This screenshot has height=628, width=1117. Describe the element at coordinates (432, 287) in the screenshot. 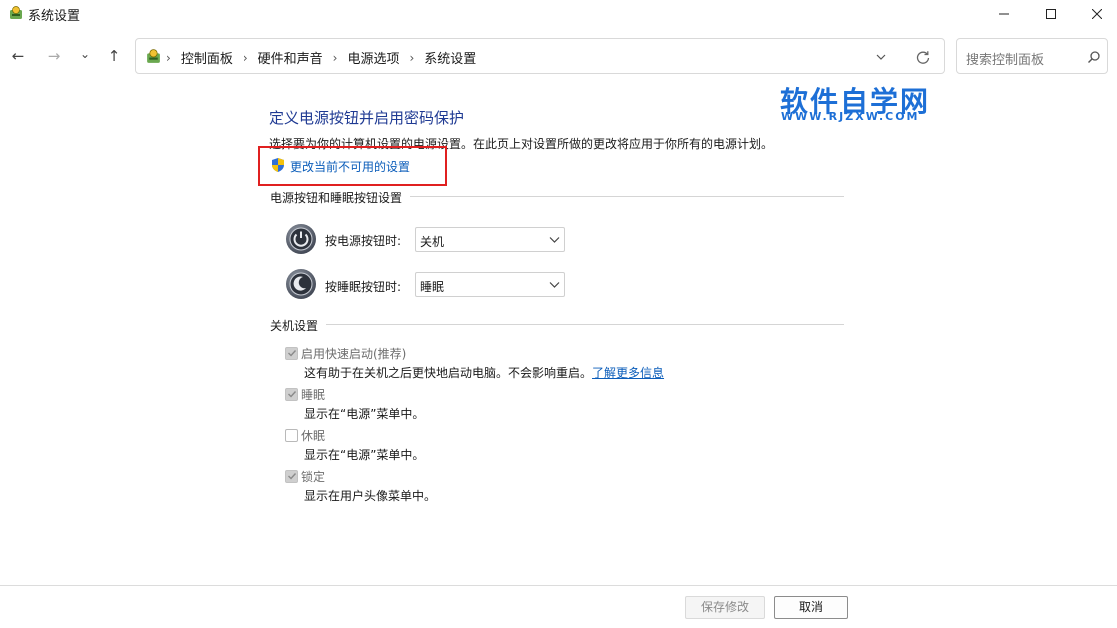

I see `sleep-button-value: 睡眠` at that location.